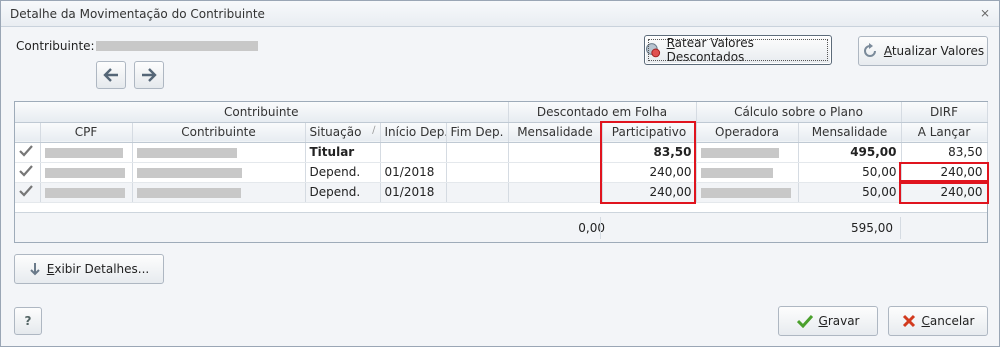  I want to click on gravar-label-rest: ravar, so click(843, 321).